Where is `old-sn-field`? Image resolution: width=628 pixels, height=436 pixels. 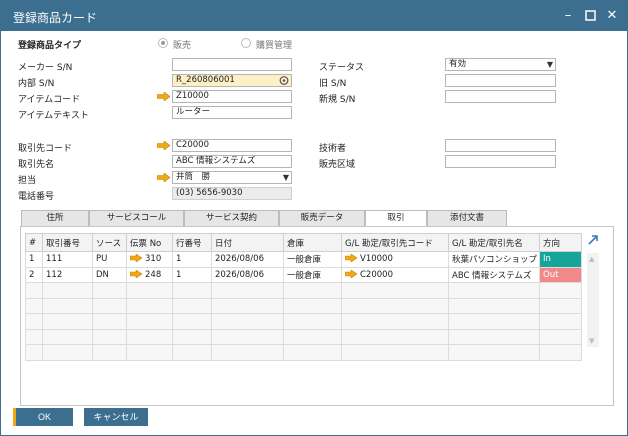 old-sn-field is located at coordinates (500, 80).